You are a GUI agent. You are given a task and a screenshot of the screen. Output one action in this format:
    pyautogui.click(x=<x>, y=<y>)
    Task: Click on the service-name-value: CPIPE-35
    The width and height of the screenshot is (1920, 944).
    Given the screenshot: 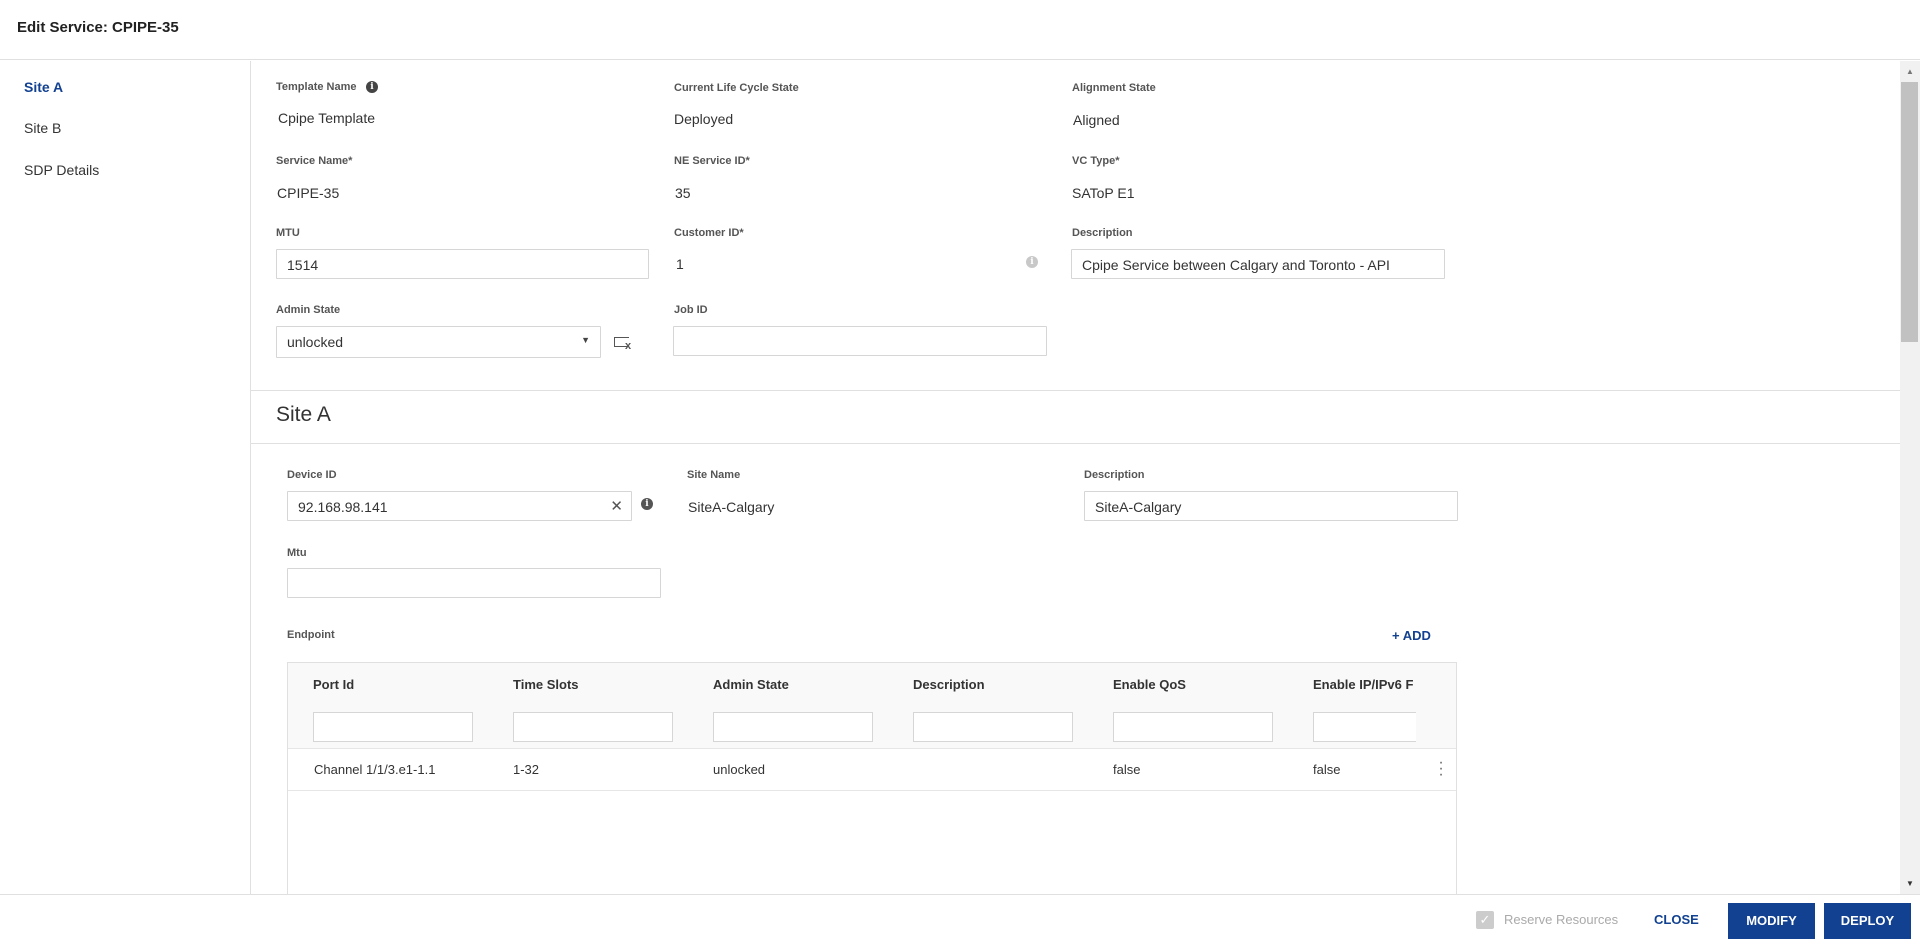 What is the action you would take?
    pyautogui.click(x=308, y=193)
    